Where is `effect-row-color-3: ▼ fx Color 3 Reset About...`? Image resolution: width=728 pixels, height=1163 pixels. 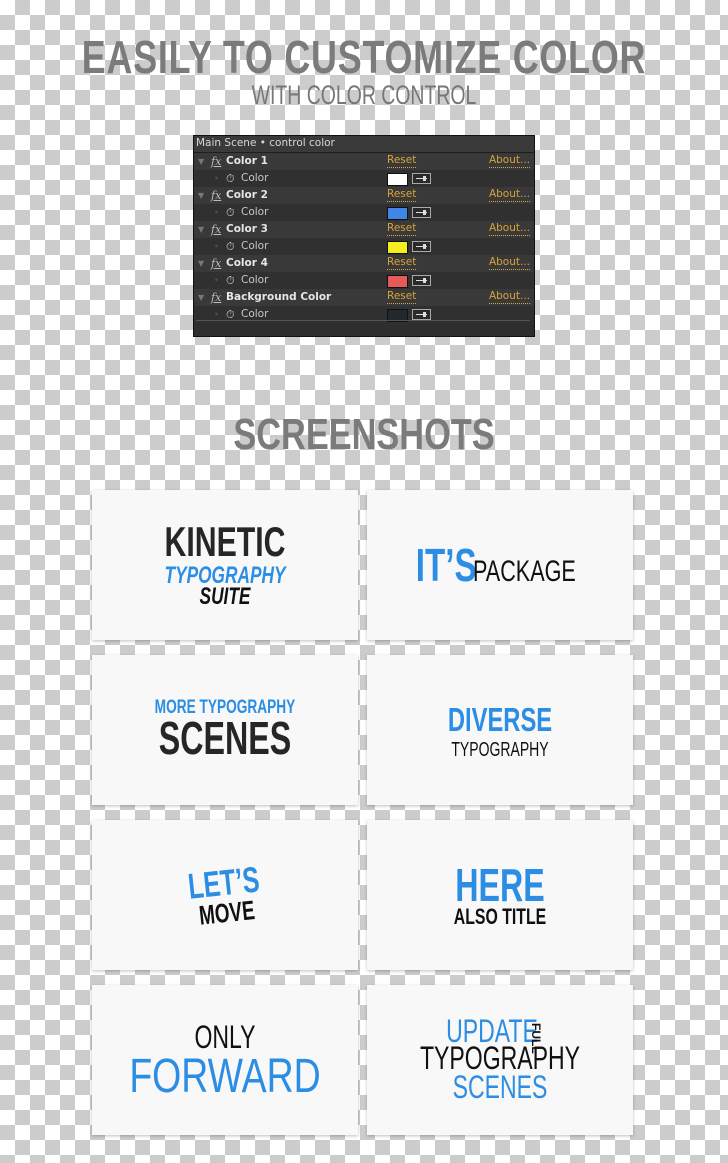 effect-row-color-3: ▼ fx Color 3 Reset About... is located at coordinates (364, 229).